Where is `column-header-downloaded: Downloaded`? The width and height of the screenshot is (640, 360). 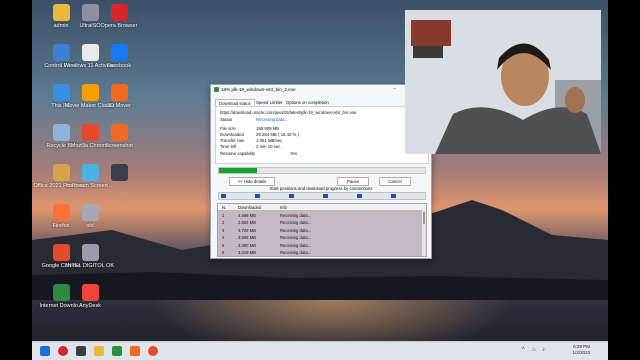
column-header-downloaded: Downloaded is located at coordinates (250, 207).